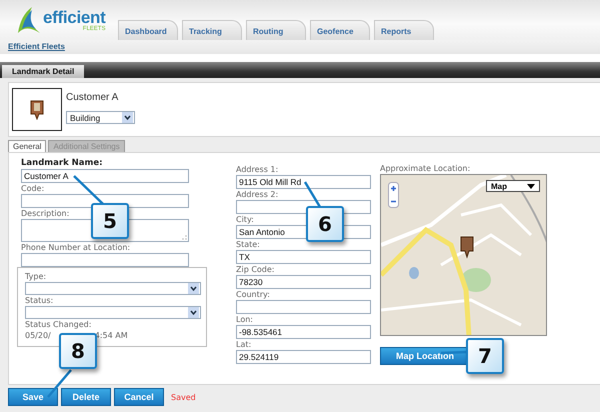  Describe the element at coordinates (183, 397) in the screenshot. I see `status-message: Saved` at that location.